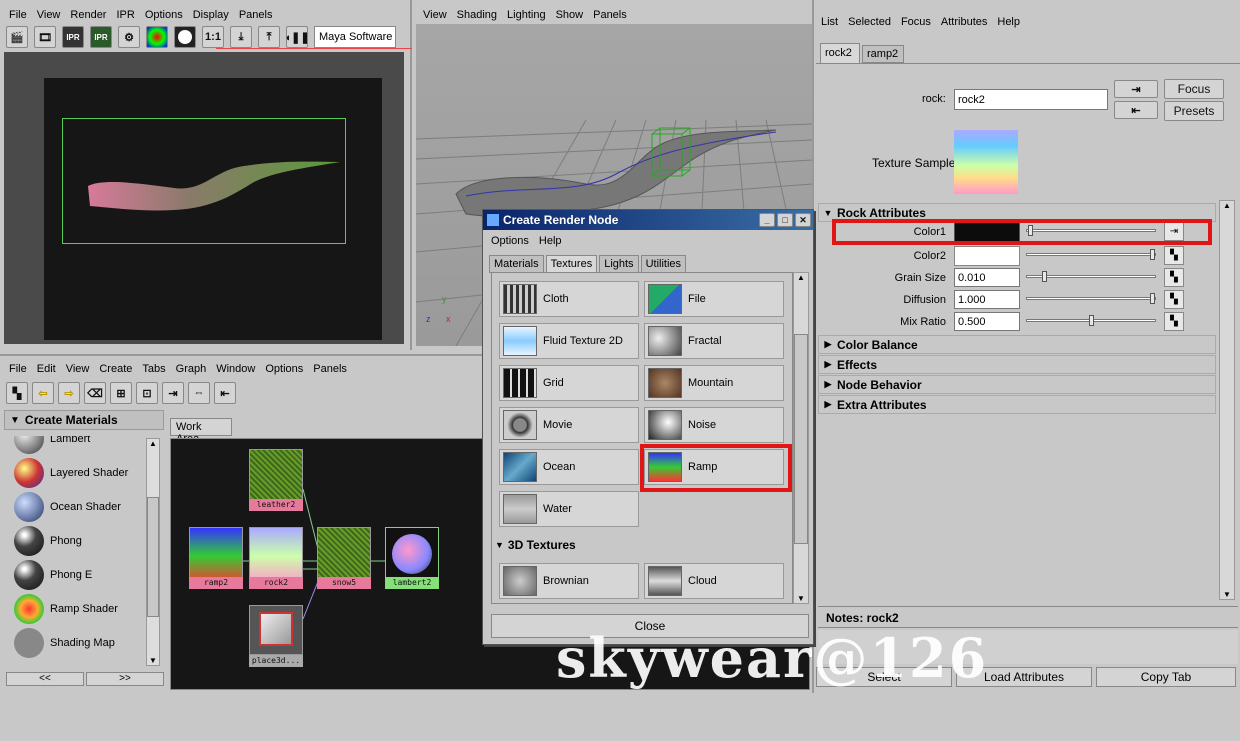 Image resolution: width=1240 pixels, height=741 pixels. What do you see at coordinates (78, 609) in the screenshot?
I see `material-ramp-shader: Ramp Shader` at bounding box center [78, 609].